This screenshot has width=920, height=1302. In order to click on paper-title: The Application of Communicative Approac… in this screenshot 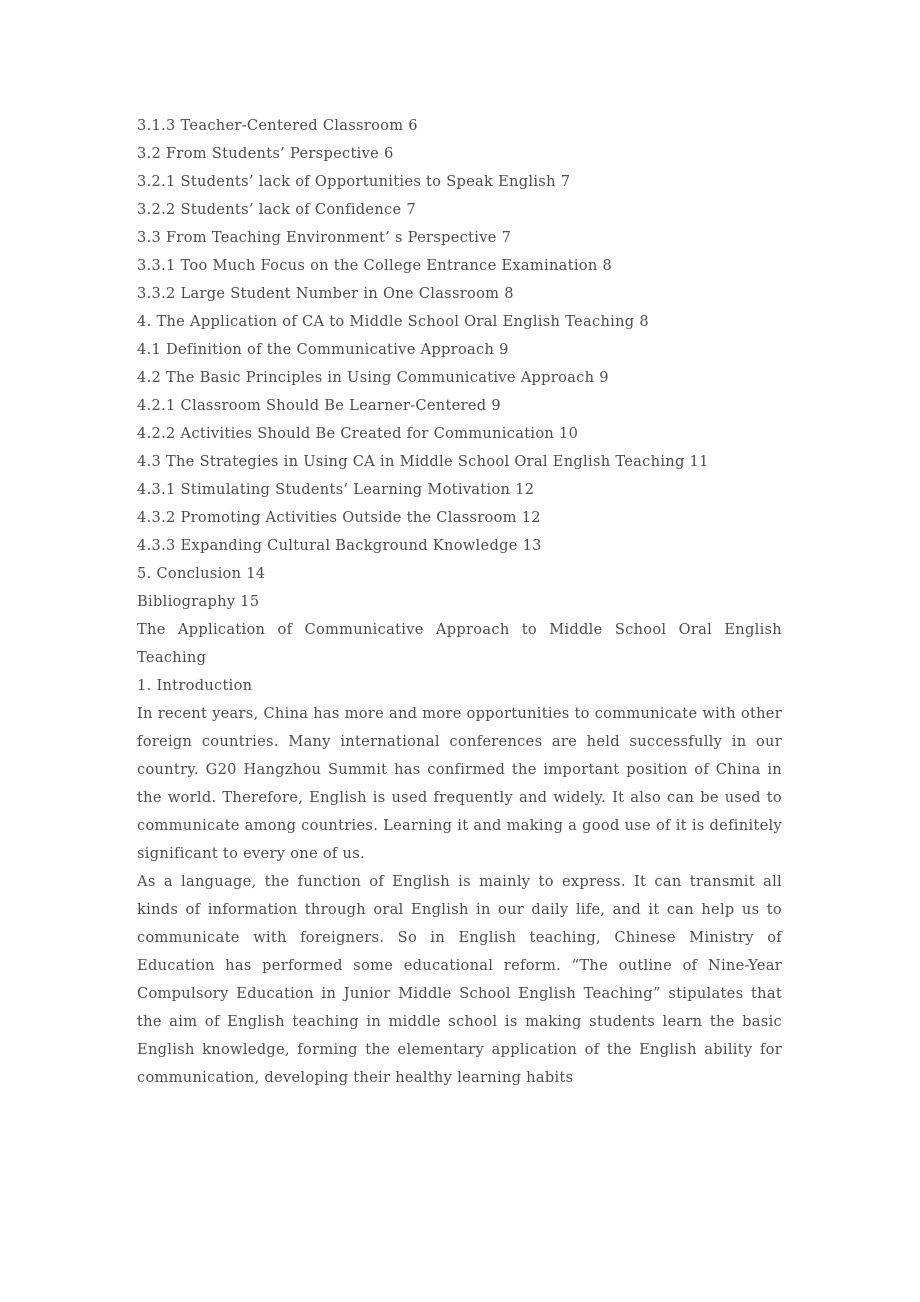, I will do `click(462, 643)`.